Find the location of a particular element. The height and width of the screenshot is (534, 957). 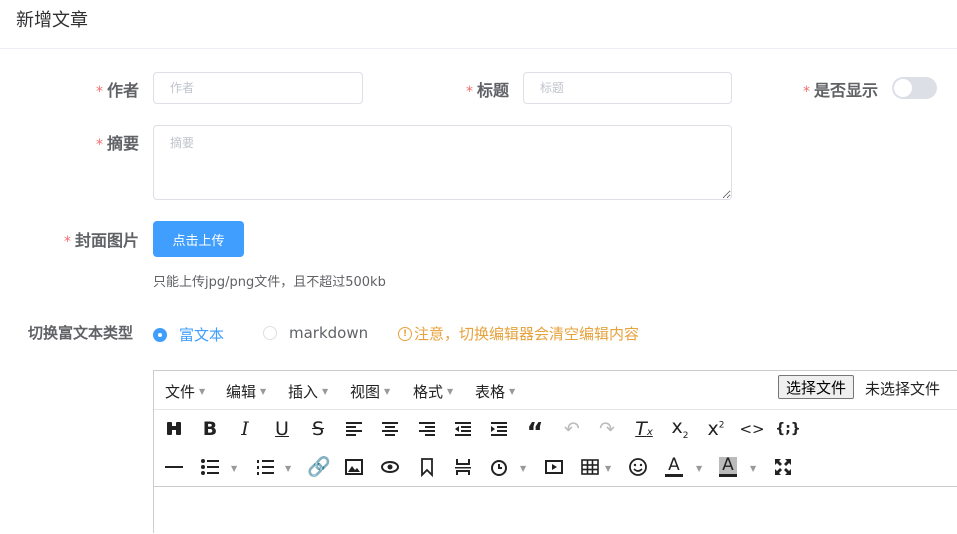

toolbar-row-2: ▼ ▼ 🔗 ▼ ▼ A ▼ A ▼ is located at coordinates (555, 467).